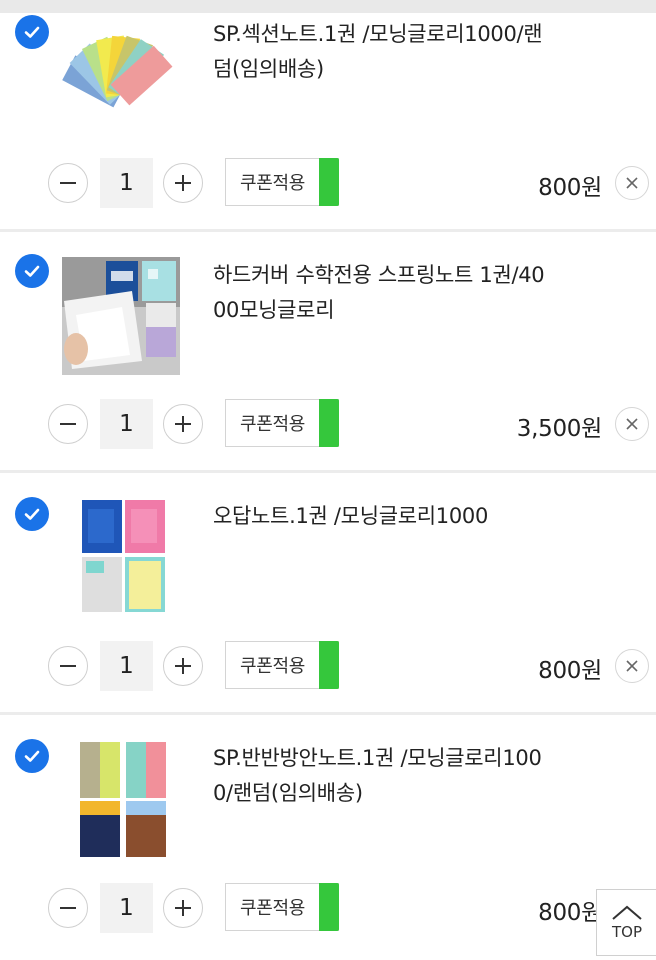  What do you see at coordinates (377, 758) in the screenshot?
I see `item-title-line: SP.반반방안노트.1권 /모닝글로리100` at bounding box center [377, 758].